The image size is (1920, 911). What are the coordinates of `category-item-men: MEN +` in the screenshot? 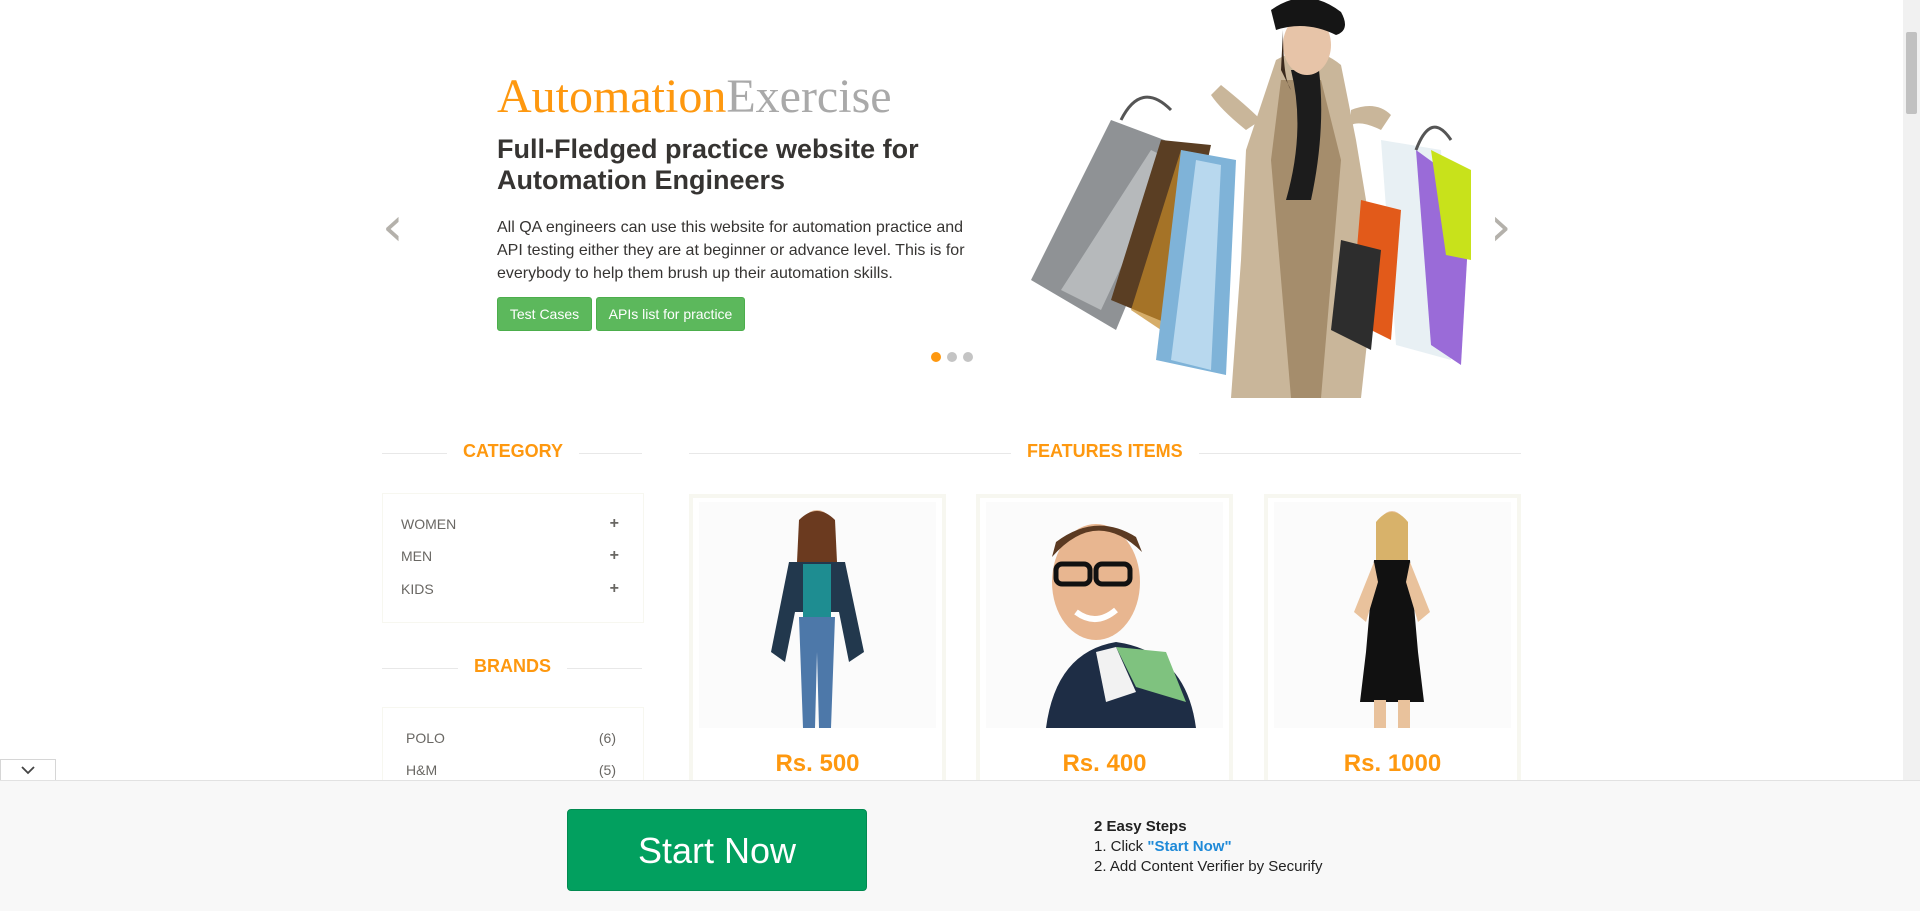 It's located at (510, 556).